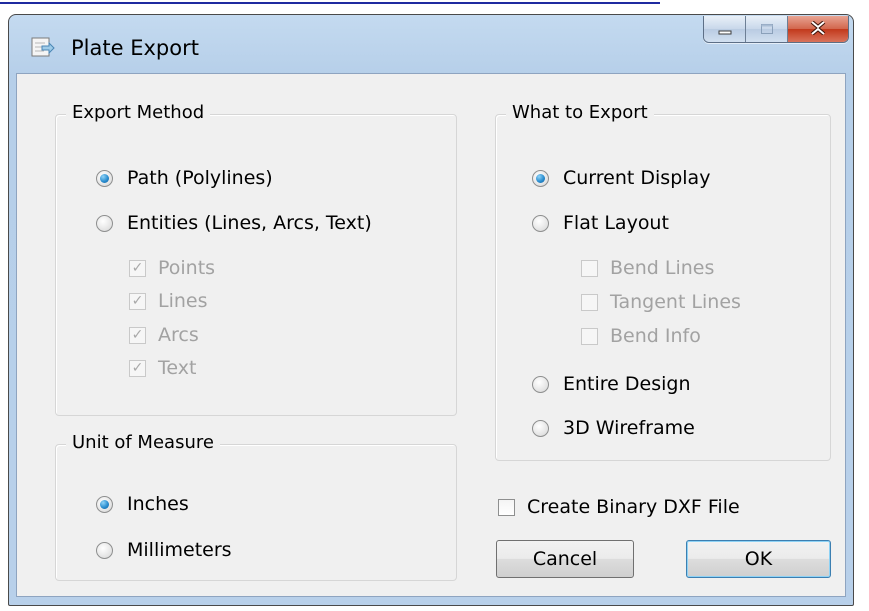  Describe the element at coordinates (256, 506) in the screenshot. I see `unit-of-measure-group: Unit of Measure Inches Millimeters` at that location.